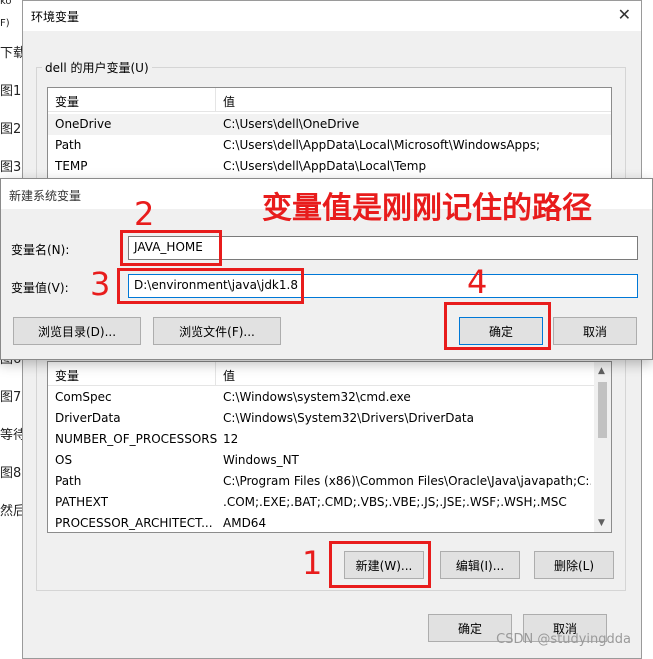 This screenshot has height=659, width=653. Describe the element at coordinates (144, 214) in the screenshot. I see `annotation-step-2: 2` at that location.